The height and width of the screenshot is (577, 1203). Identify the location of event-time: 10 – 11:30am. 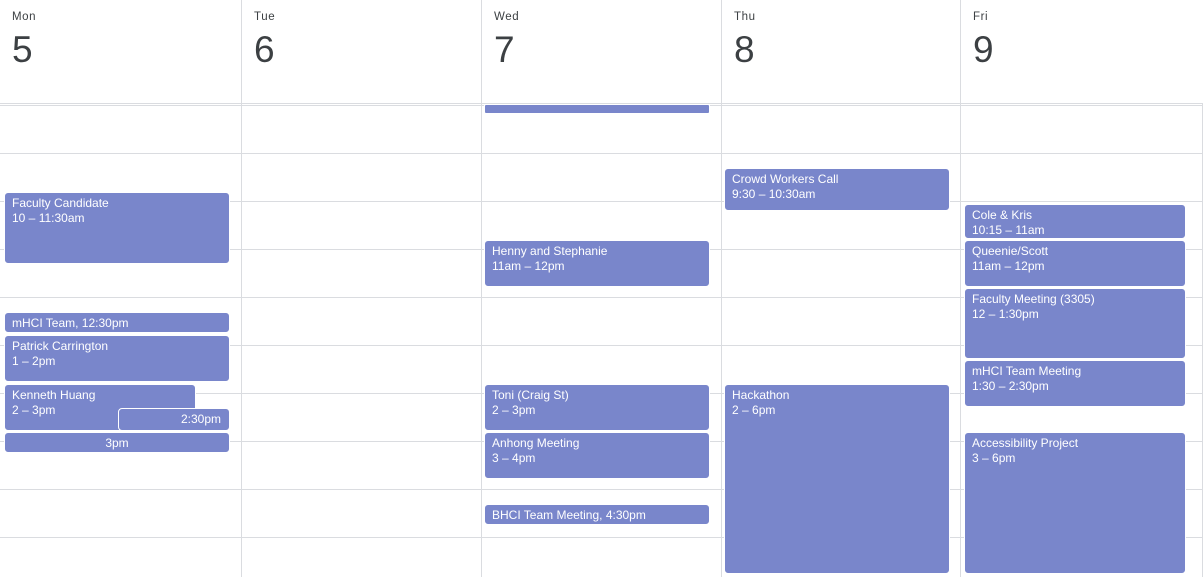
(48, 218).